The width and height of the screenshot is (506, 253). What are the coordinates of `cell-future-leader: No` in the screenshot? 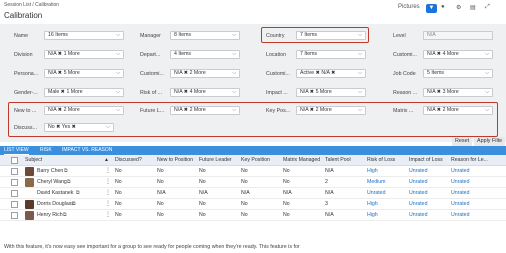 It's located at (202, 171).